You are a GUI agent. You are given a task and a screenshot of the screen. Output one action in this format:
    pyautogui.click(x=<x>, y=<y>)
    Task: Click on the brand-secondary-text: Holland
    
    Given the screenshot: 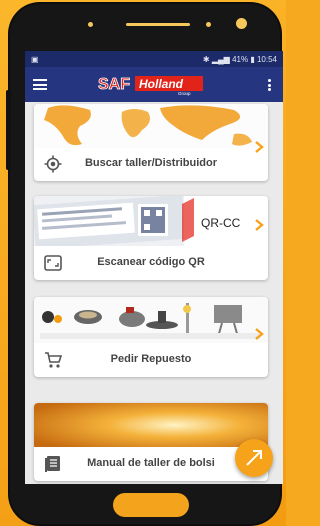 What is the action you would take?
    pyautogui.click(x=161, y=84)
    